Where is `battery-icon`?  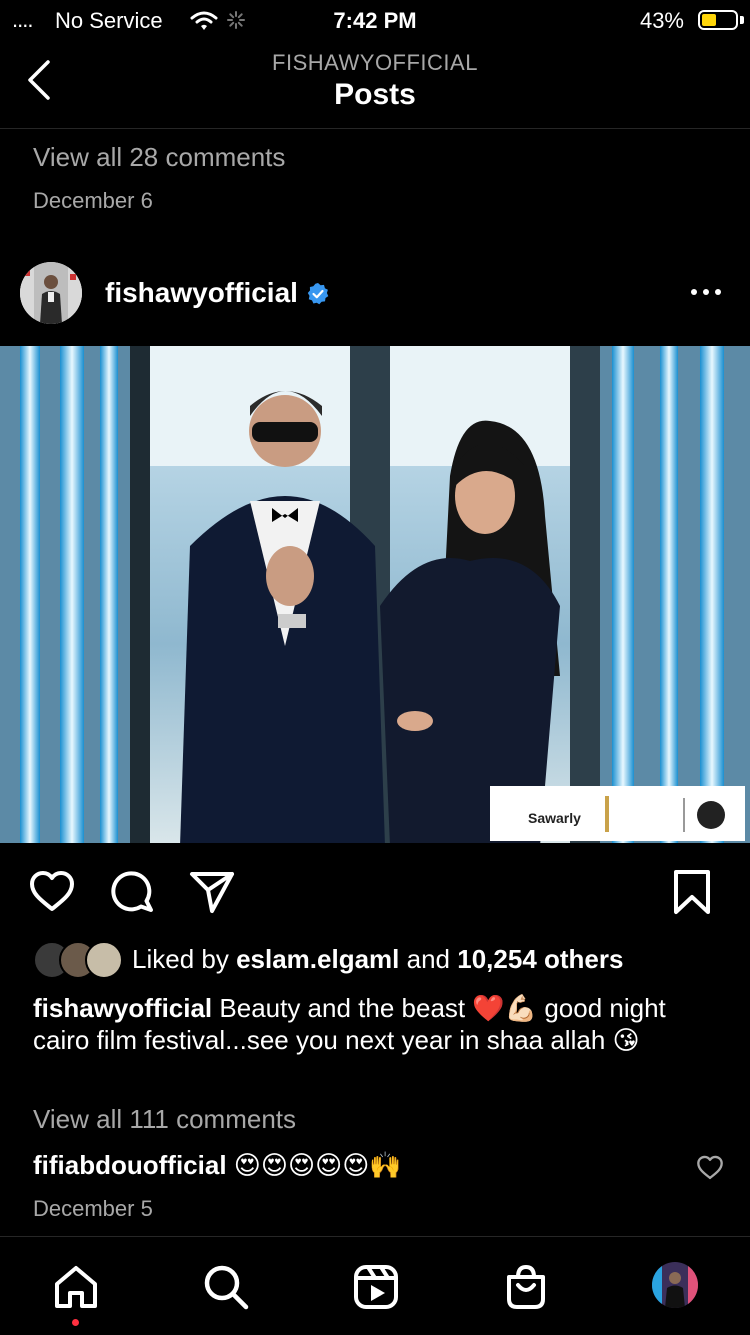 battery-icon is located at coordinates (718, 20).